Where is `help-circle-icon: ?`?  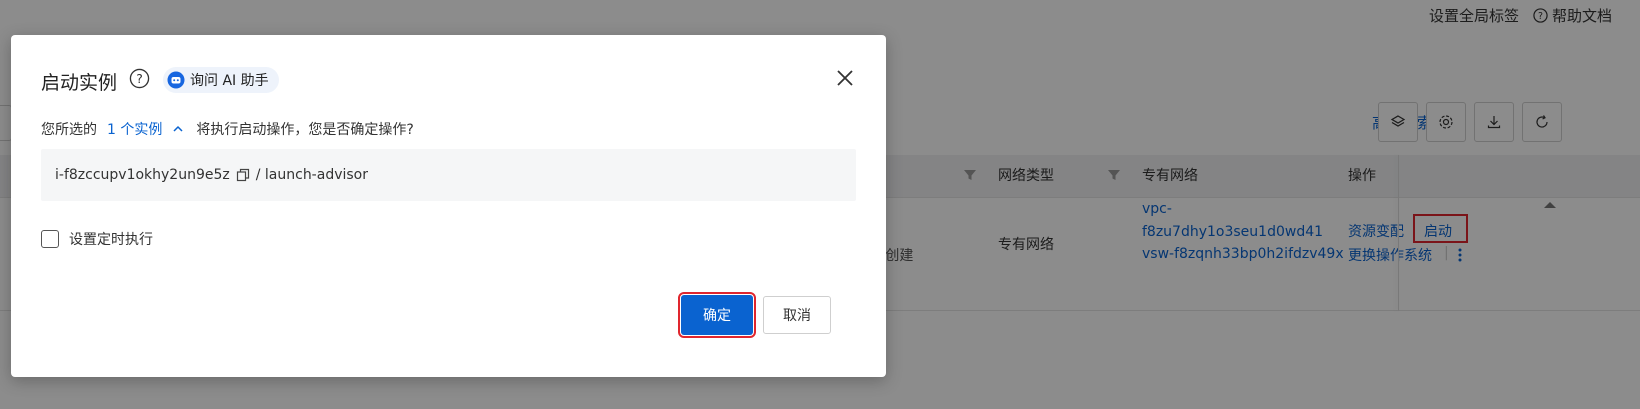
help-circle-icon: ? is located at coordinates (139, 78).